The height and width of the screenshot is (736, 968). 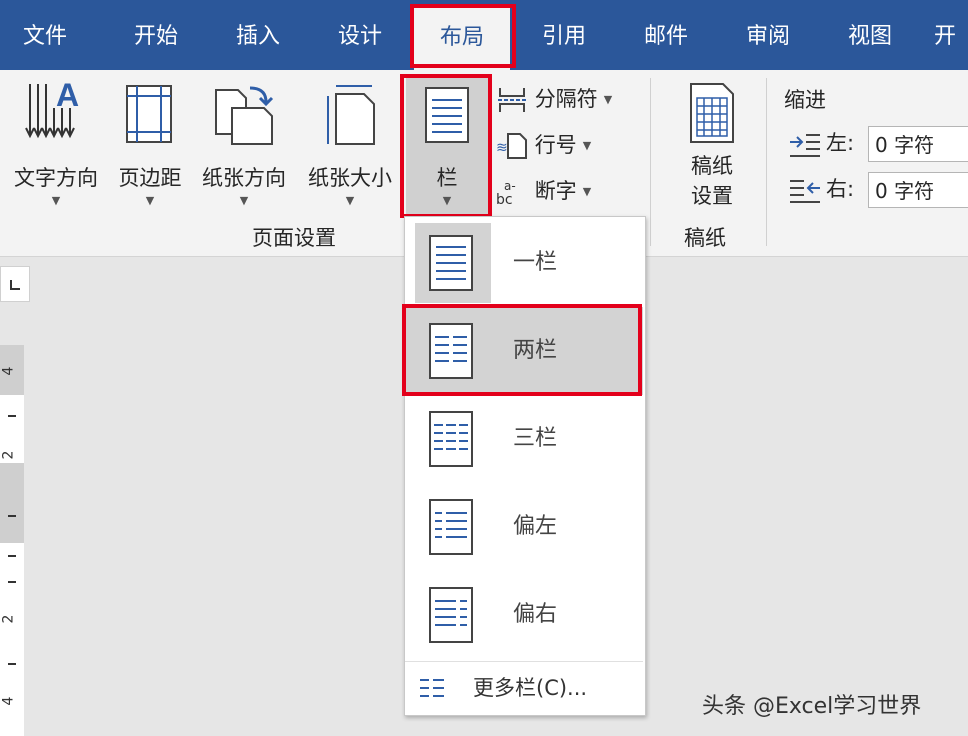 I want to click on menu-item-right: 偏右, so click(x=524, y=615).